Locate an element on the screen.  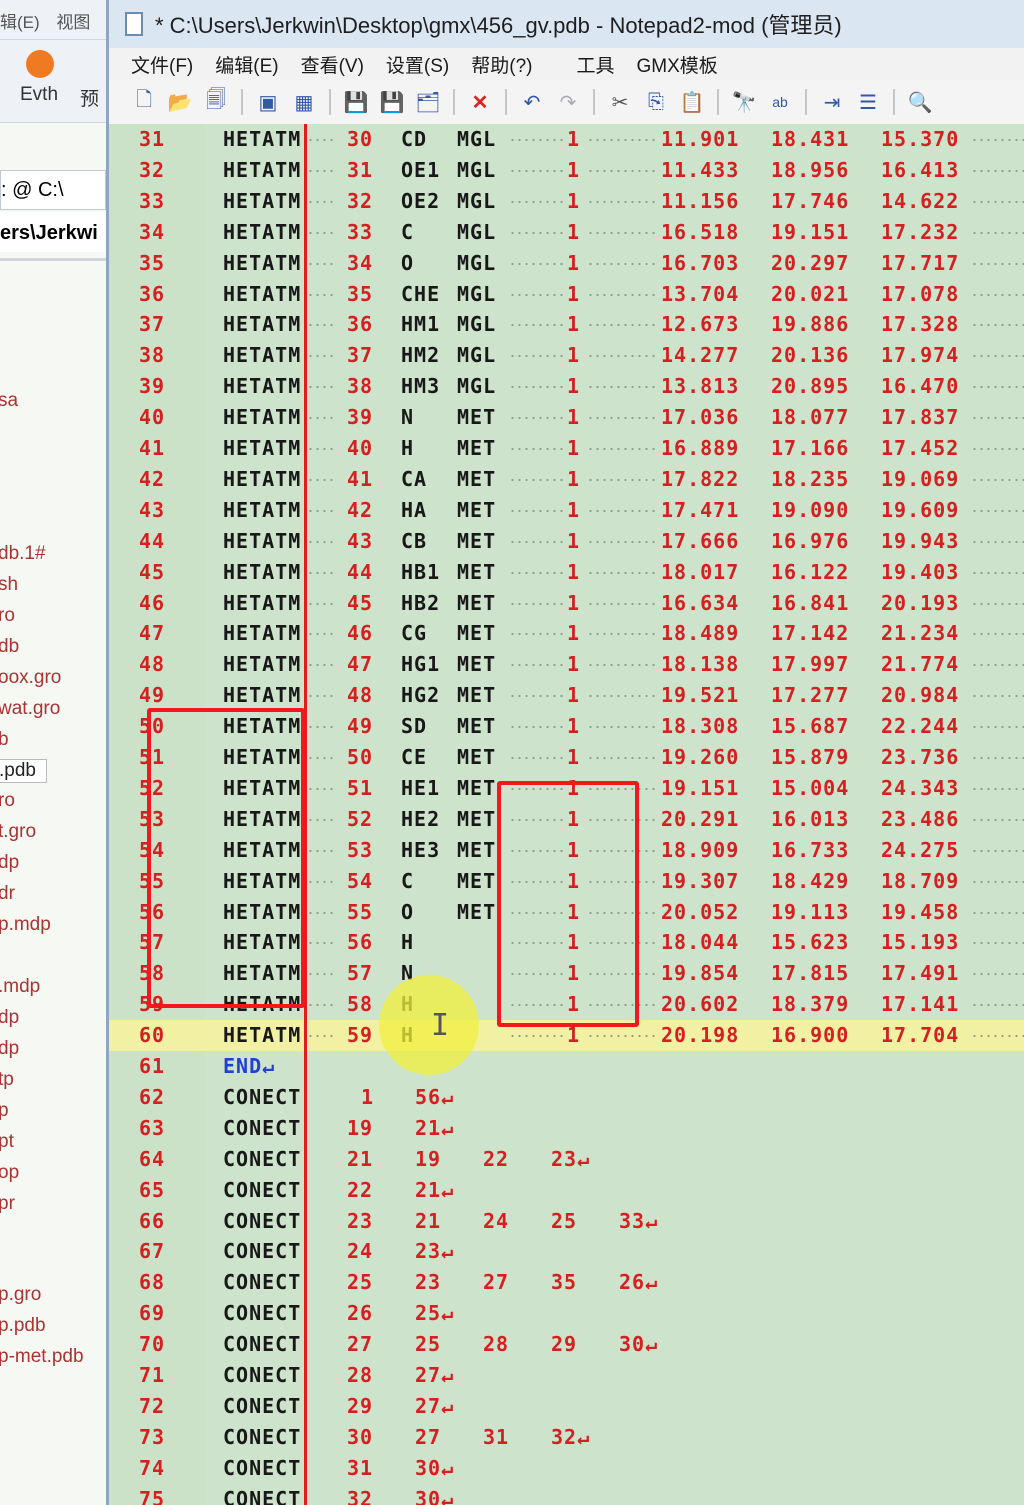
explorer-file-item: p is located at coordinates (4, 1111).